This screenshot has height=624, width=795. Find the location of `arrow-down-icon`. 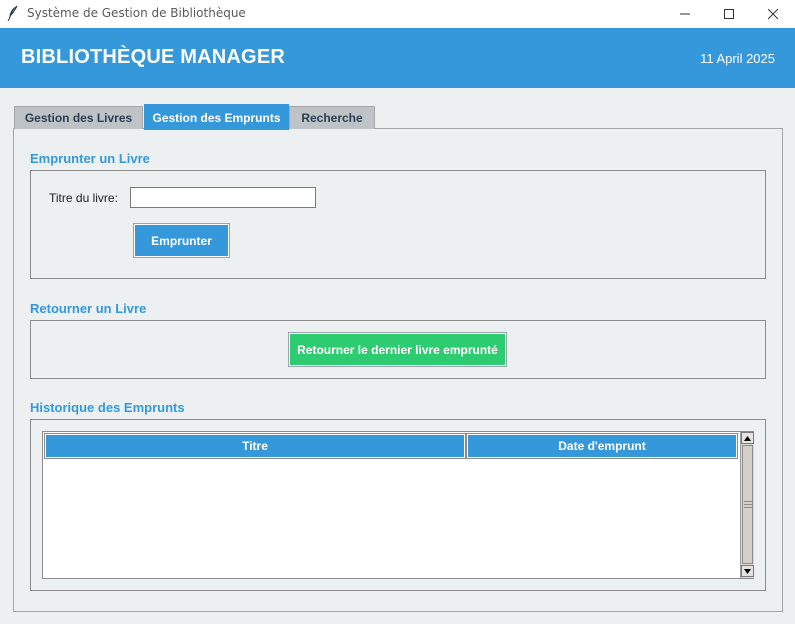

arrow-down-icon is located at coordinates (747, 571).